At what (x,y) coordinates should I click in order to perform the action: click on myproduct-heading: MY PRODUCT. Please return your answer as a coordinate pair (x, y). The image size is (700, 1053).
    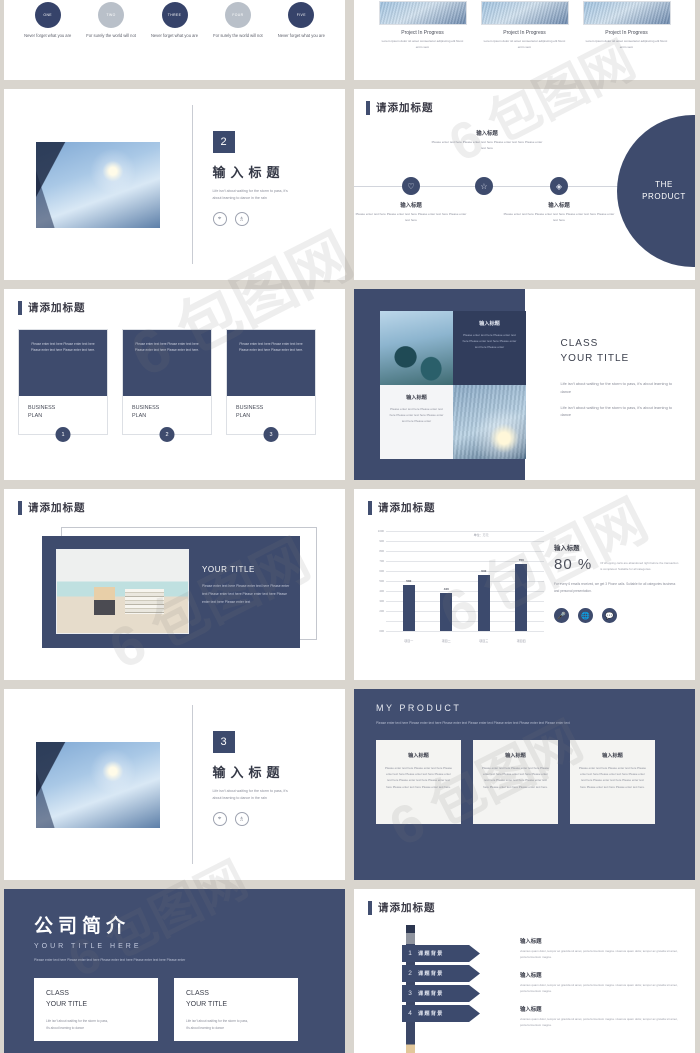
    Looking at the image, I should click on (419, 708).